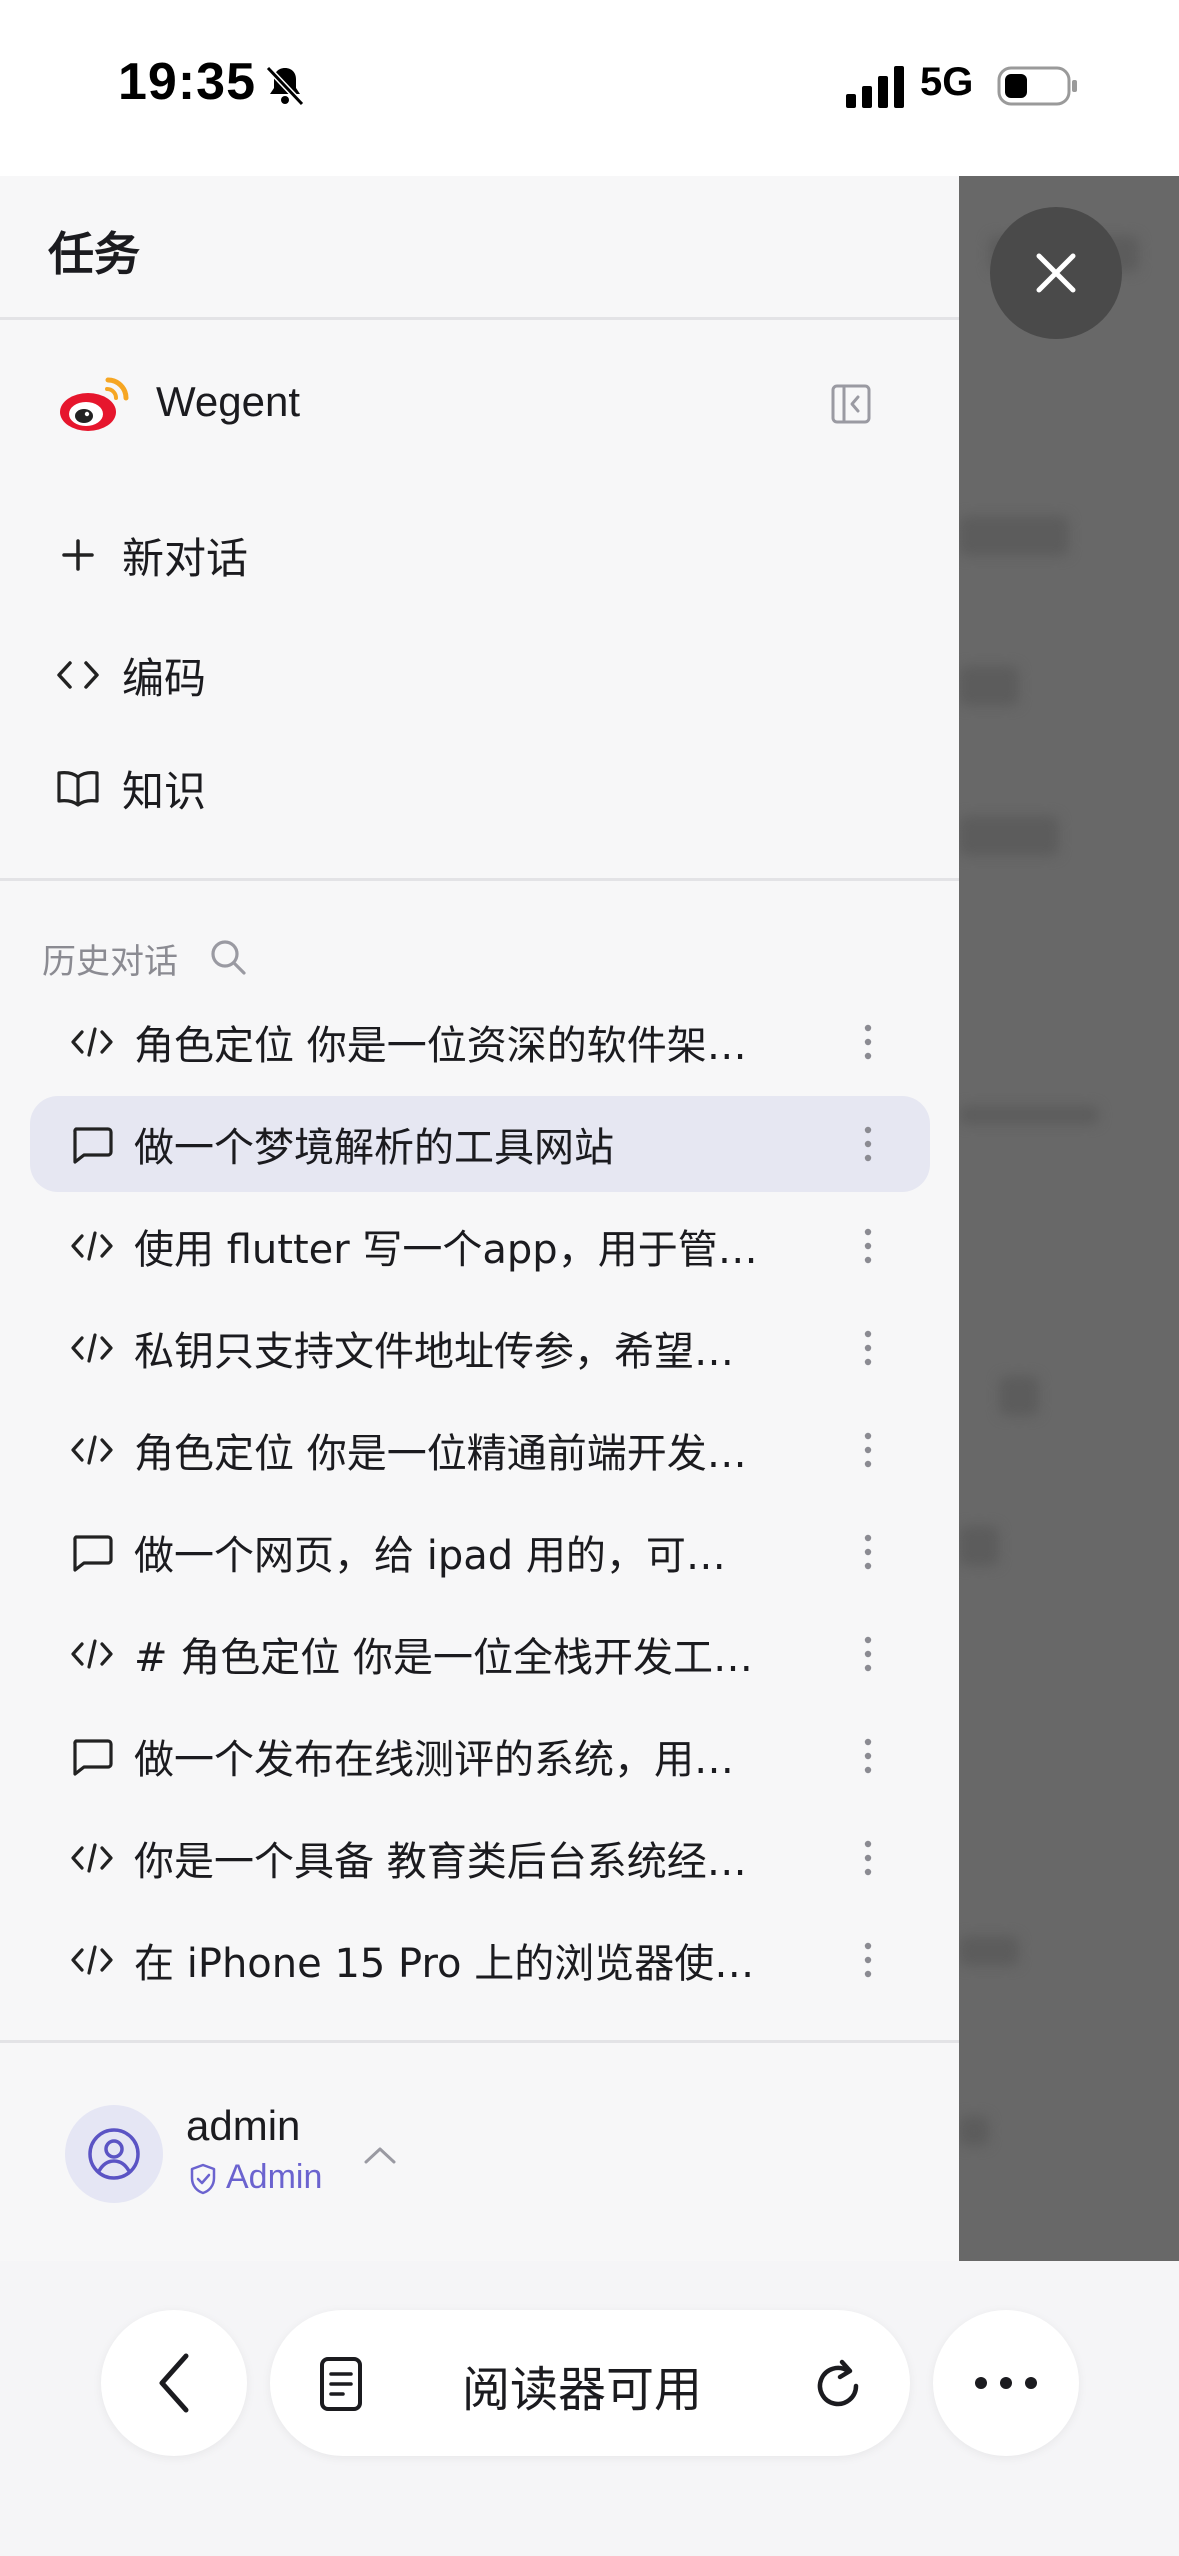 Image resolution: width=1179 pixels, height=2556 pixels. What do you see at coordinates (164, 791) in the screenshot?
I see `nav-label: 知识` at bounding box center [164, 791].